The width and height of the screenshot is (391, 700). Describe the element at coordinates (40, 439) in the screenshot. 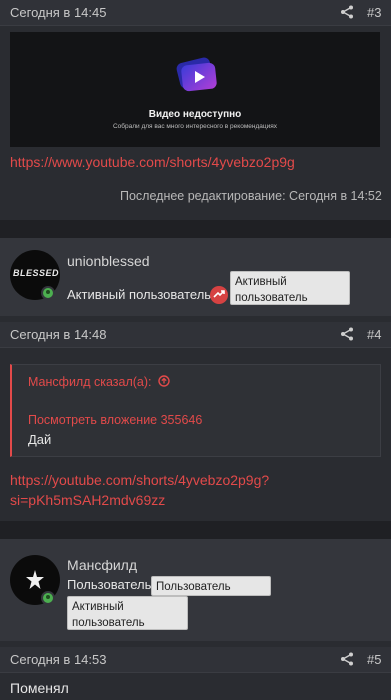

I see `quote-text: Дай` at that location.